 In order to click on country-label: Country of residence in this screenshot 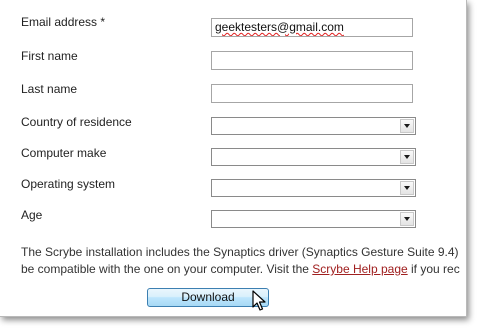, I will do `click(76, 122)`.